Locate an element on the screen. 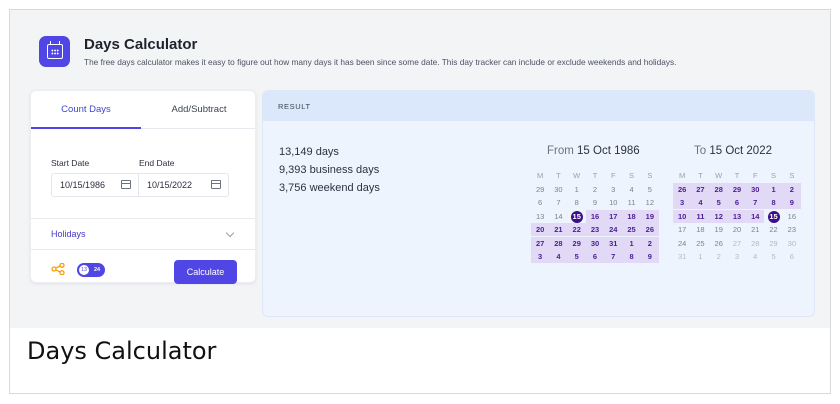 This screenshot has width=840, height=404. calendar-week-row: 31 1 2 3 4 5 6 is located at coordinates (737, 257).